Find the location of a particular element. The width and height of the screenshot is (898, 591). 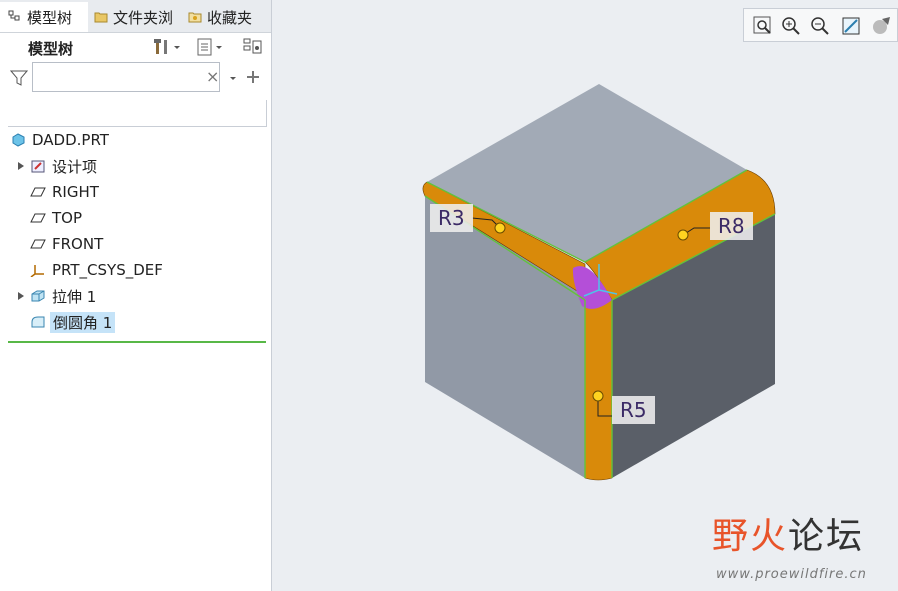

list-icon is located at coordinates (204, 47).